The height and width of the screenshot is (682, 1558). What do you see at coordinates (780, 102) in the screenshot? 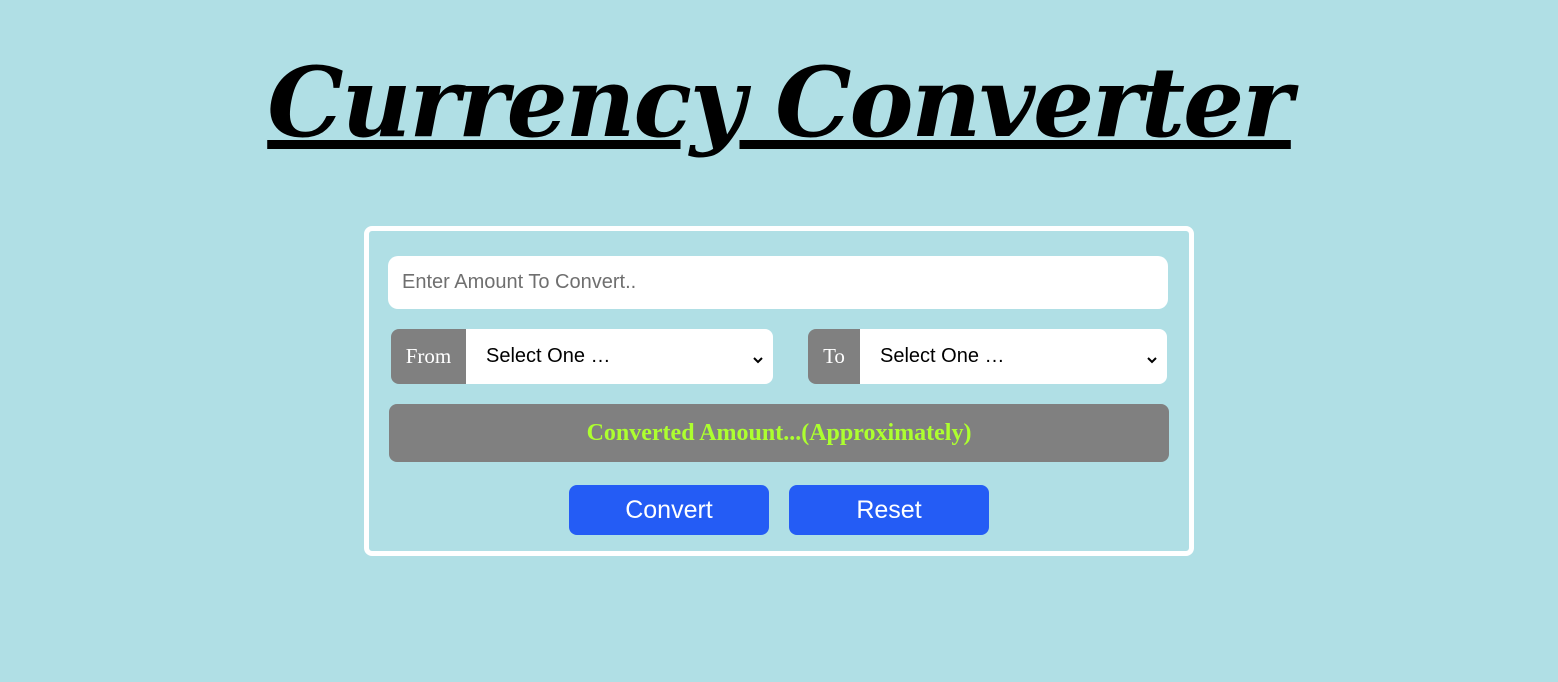
I see `page-title: Currency Converter` at bounding box center [780, 102].